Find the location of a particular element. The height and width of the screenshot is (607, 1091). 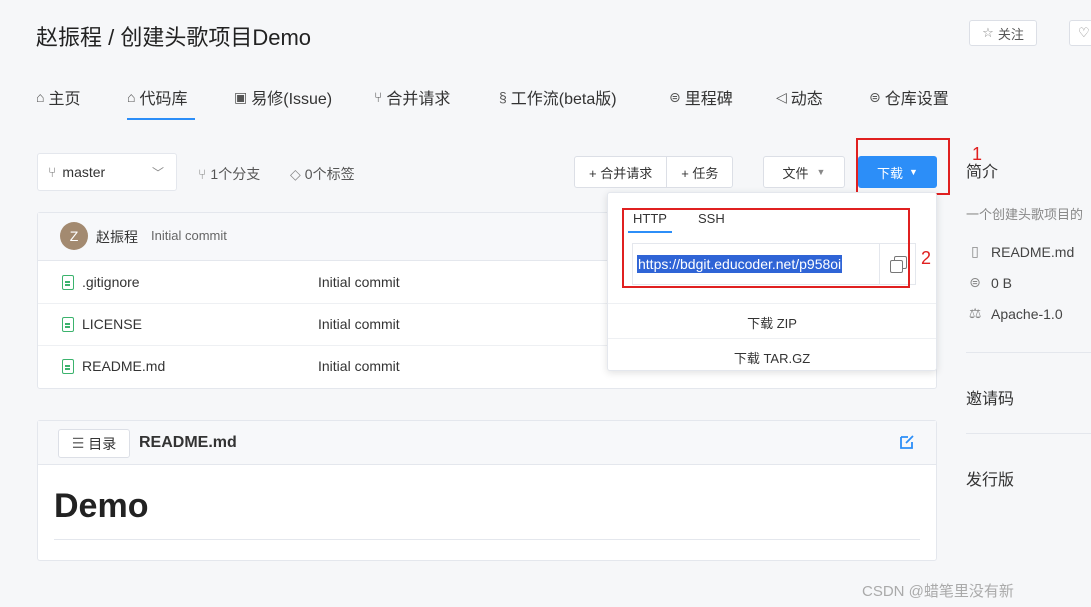

readme-link-label: README.md is located at coordinates (1033, 251).